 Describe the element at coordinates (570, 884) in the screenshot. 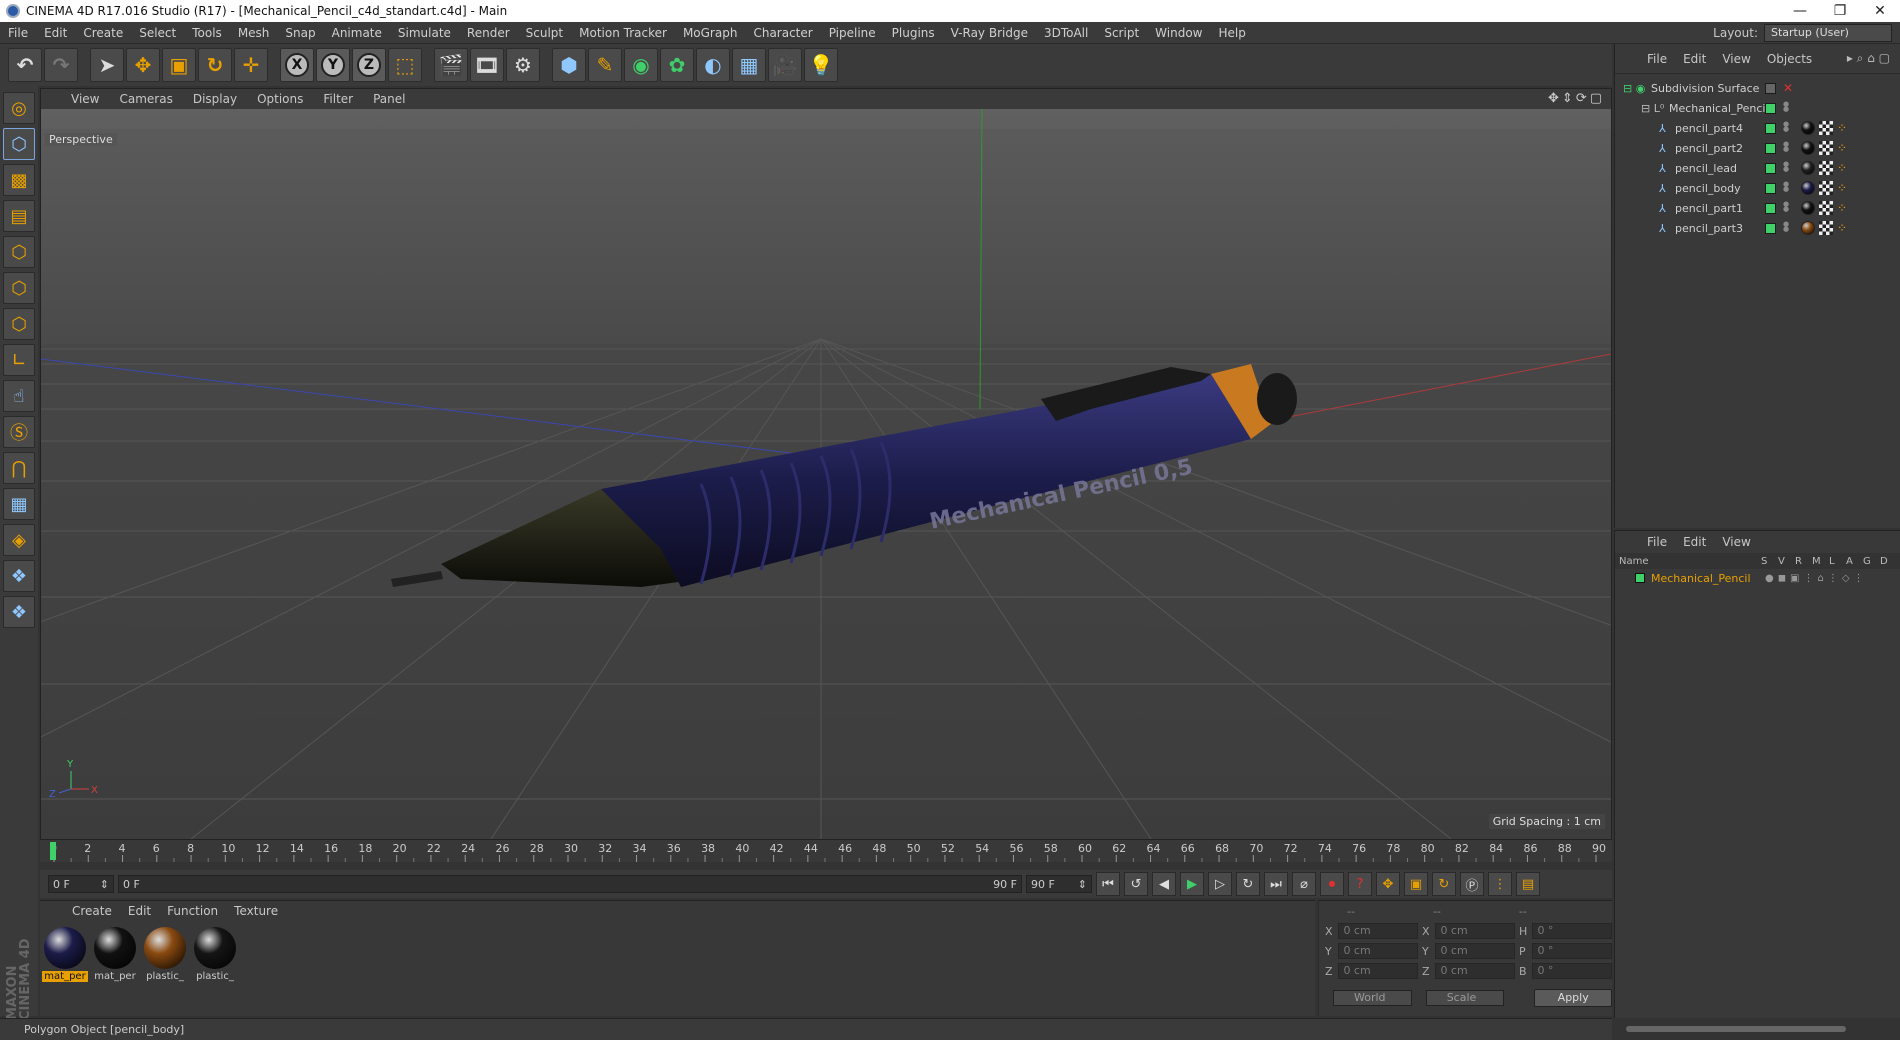

I see `frame-range-slider: 0 F 90 F` at that location.